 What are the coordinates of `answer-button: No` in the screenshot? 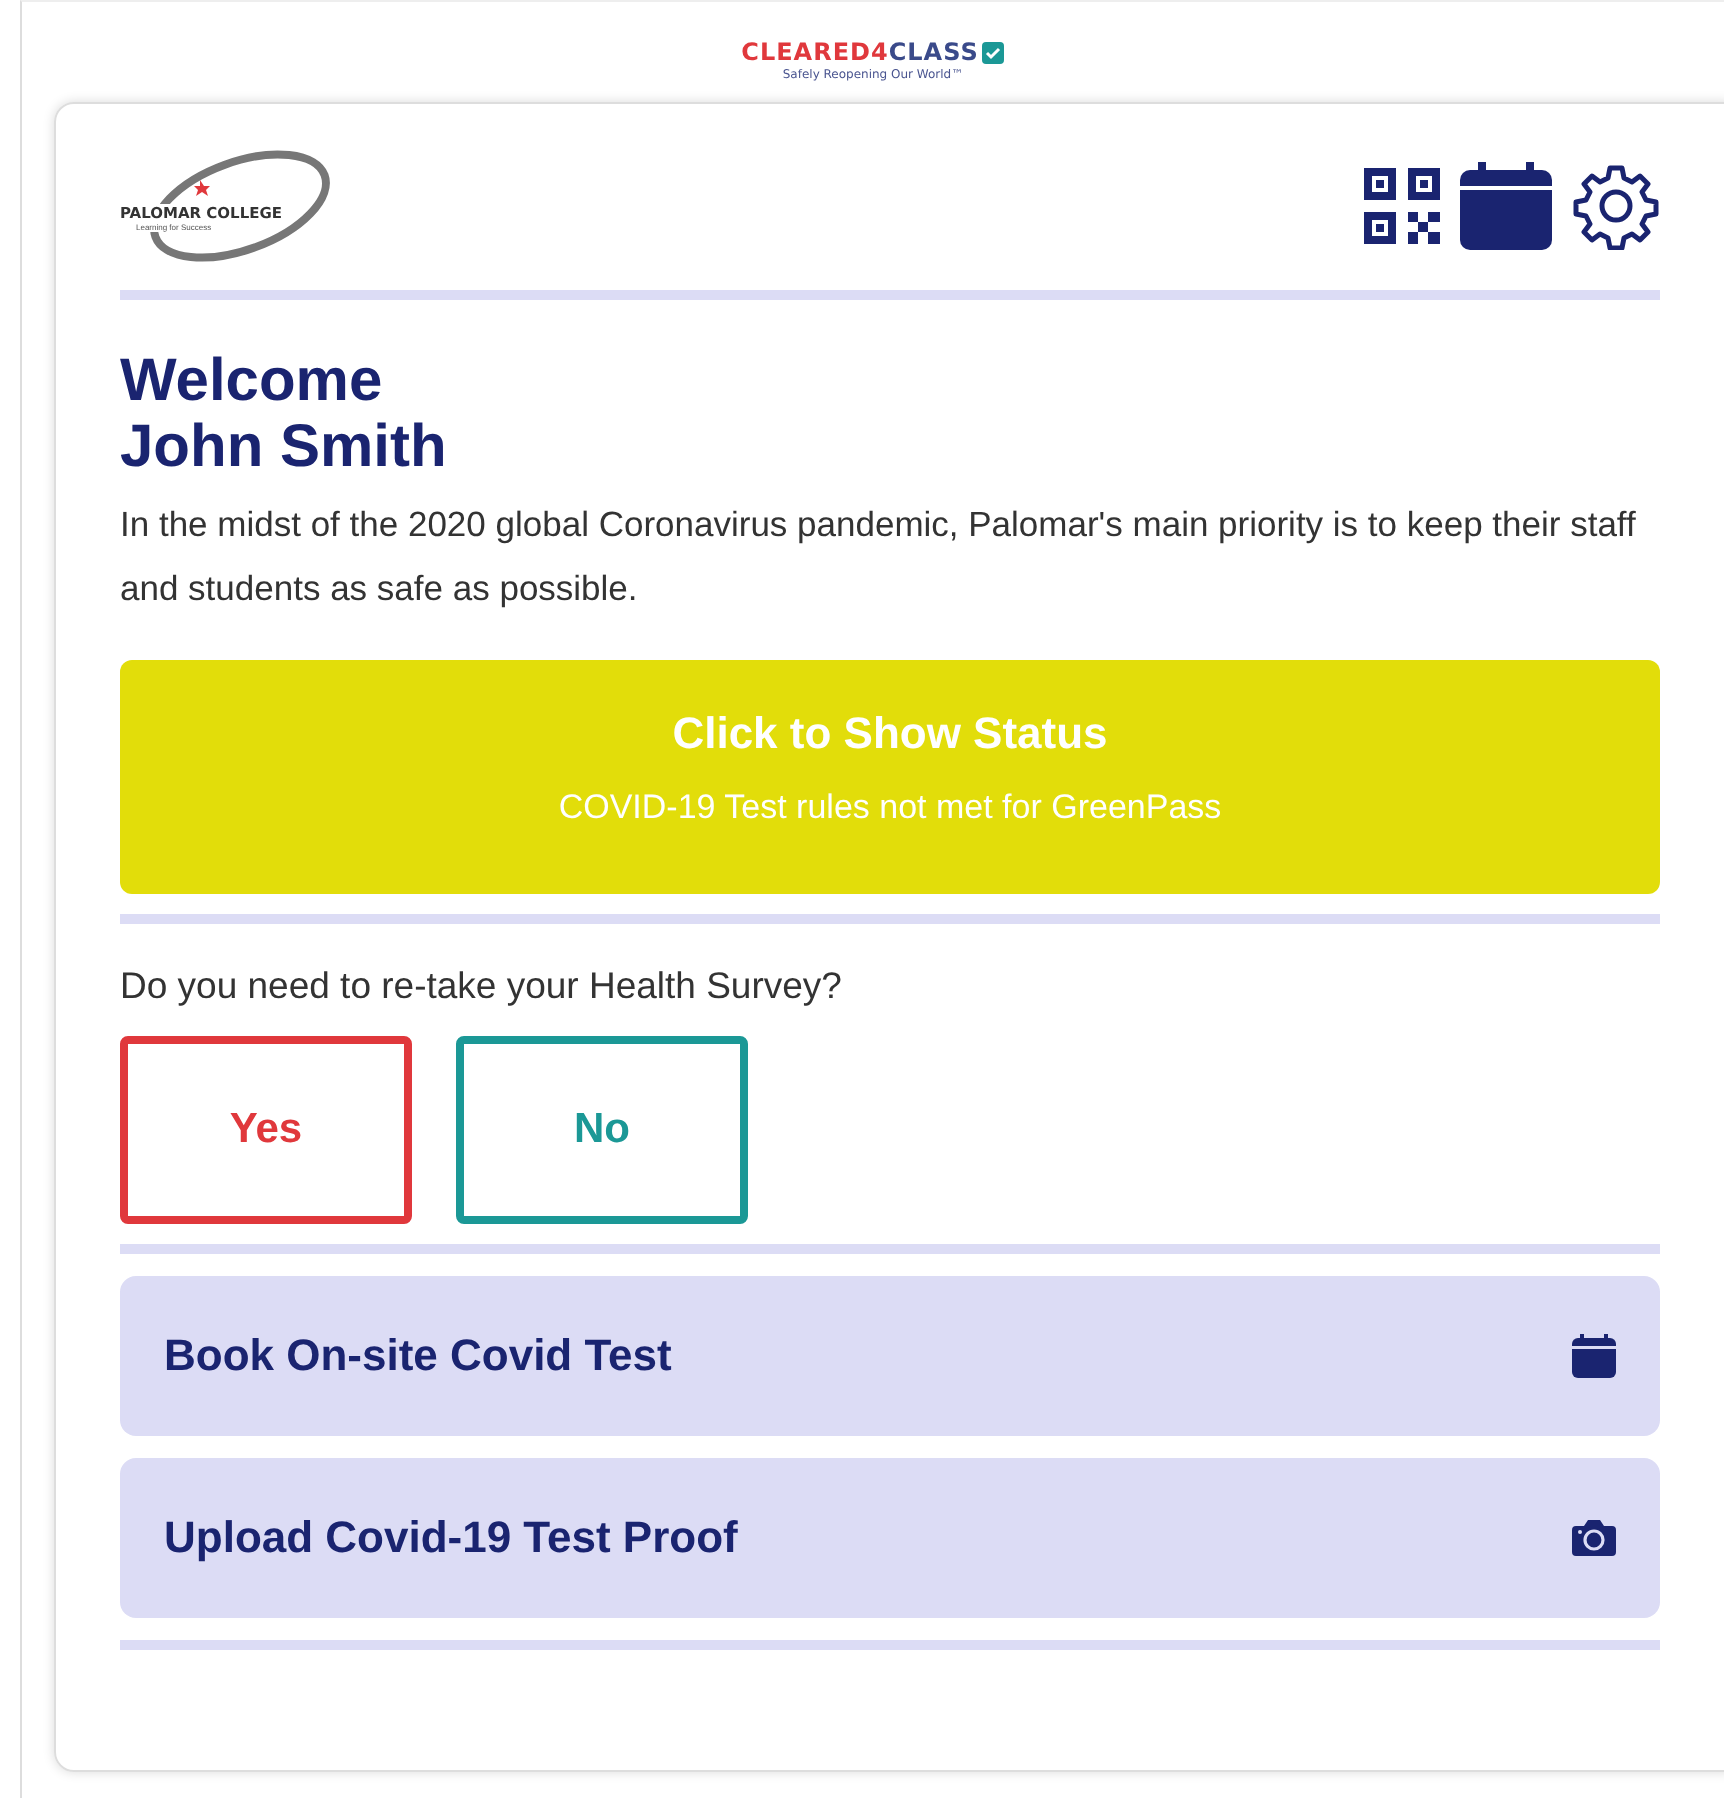 It's located at (602, 1130).